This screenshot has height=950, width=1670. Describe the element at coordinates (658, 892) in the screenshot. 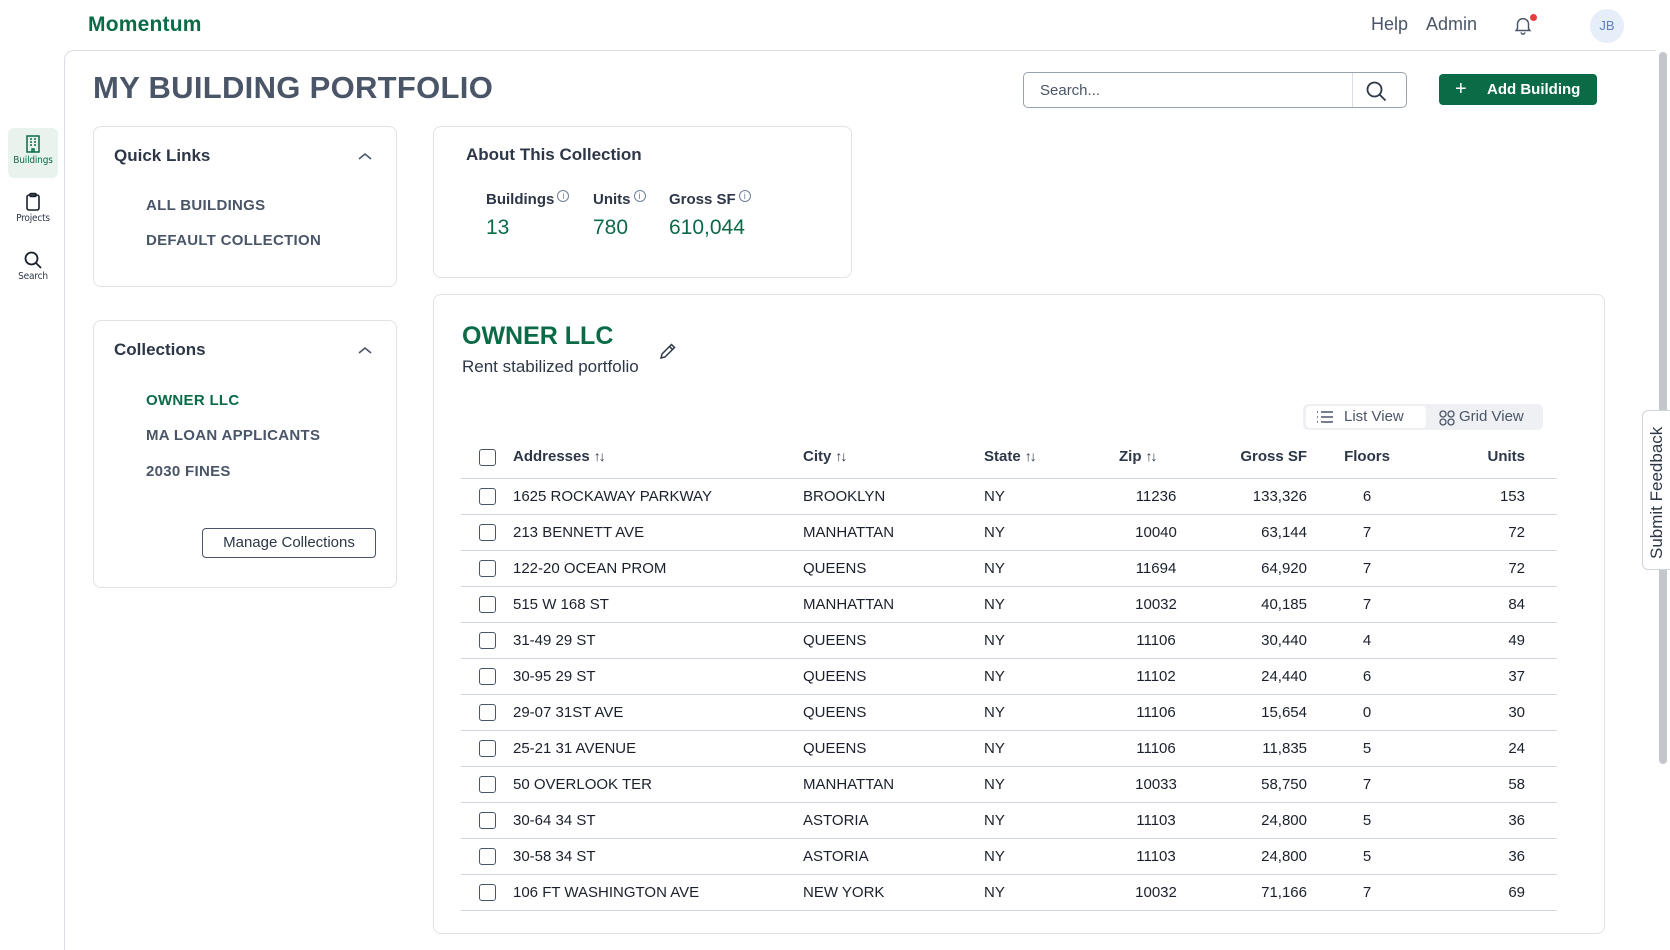

I see `row-address: 106 FT WASHINGTON AVE` at that location.